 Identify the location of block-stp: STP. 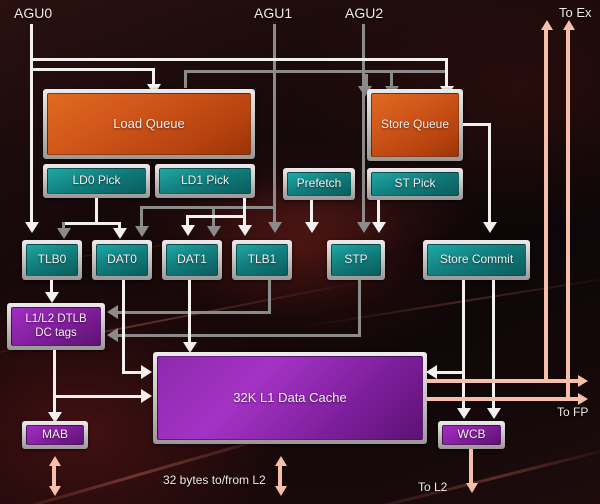
(356, 260).